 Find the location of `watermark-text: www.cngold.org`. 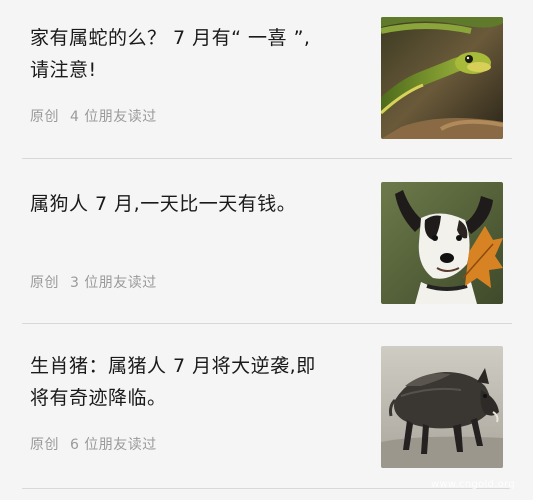

watermark-text: www.cngold.org is located at coordinates (472, 484).